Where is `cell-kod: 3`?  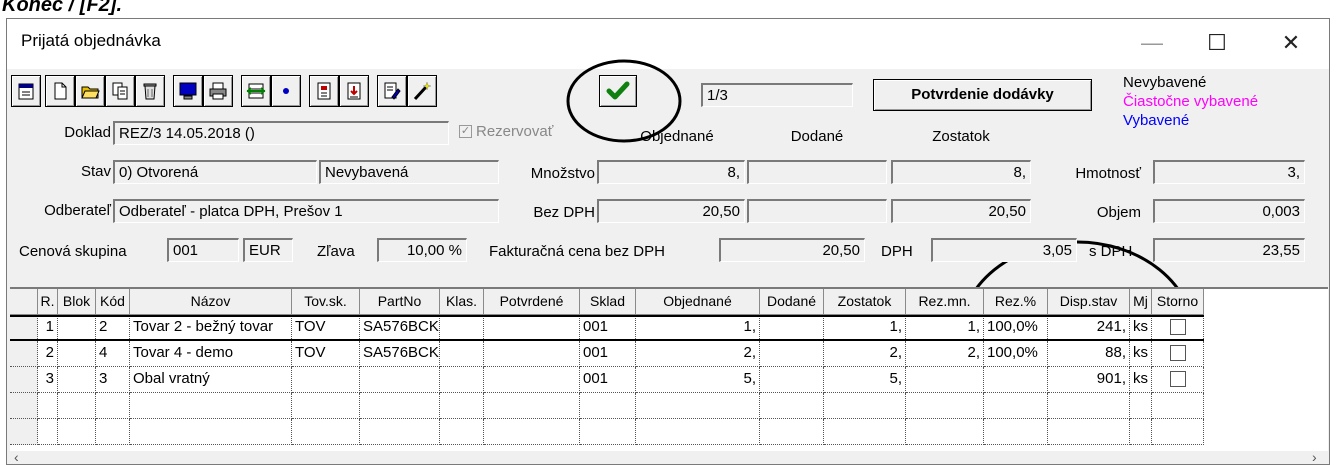 cell-kod: 3 is located at coordinates (113, 380).